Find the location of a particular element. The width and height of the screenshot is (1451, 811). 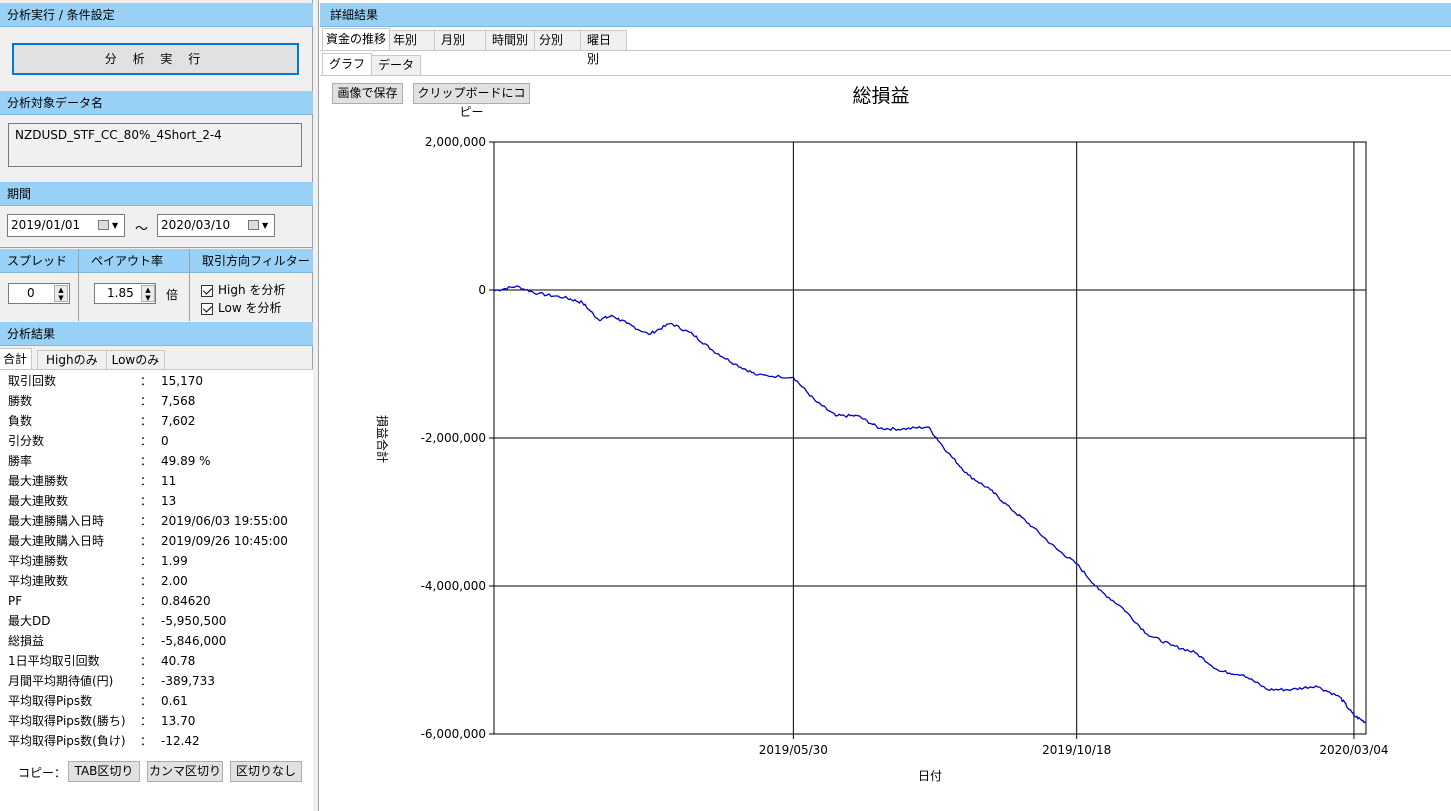

y-axis-label: 損益合計 is located at coordinates (382, 439).